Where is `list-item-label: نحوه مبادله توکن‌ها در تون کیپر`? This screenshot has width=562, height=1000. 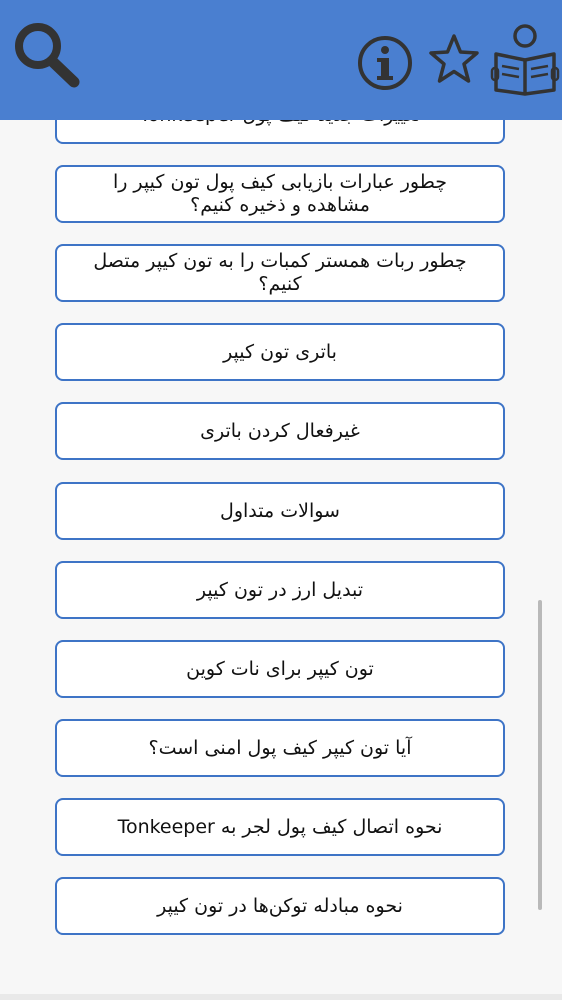 list-item-label: نحوه مبادله توکن‌ها در تون کیپر is located at coordinates (280, 905).